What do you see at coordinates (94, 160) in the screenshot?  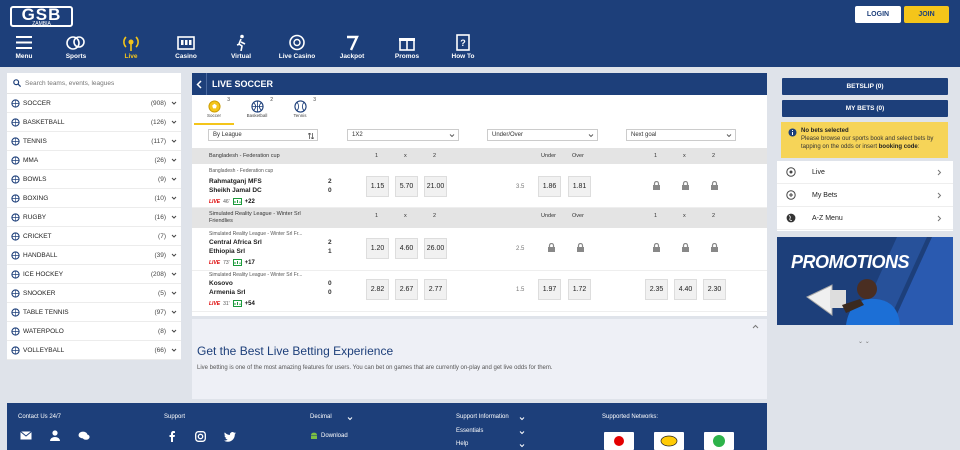 I see `sidebar-item-mma: MMA (26)` at bounding box center [94, 160].